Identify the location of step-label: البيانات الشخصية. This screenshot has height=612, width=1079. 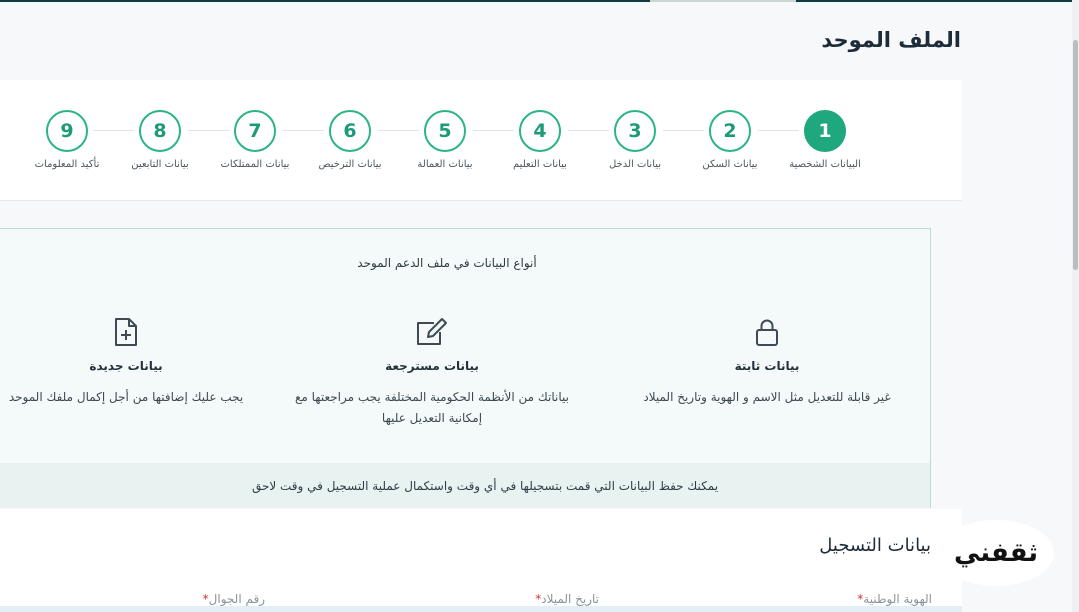
(825, 164).